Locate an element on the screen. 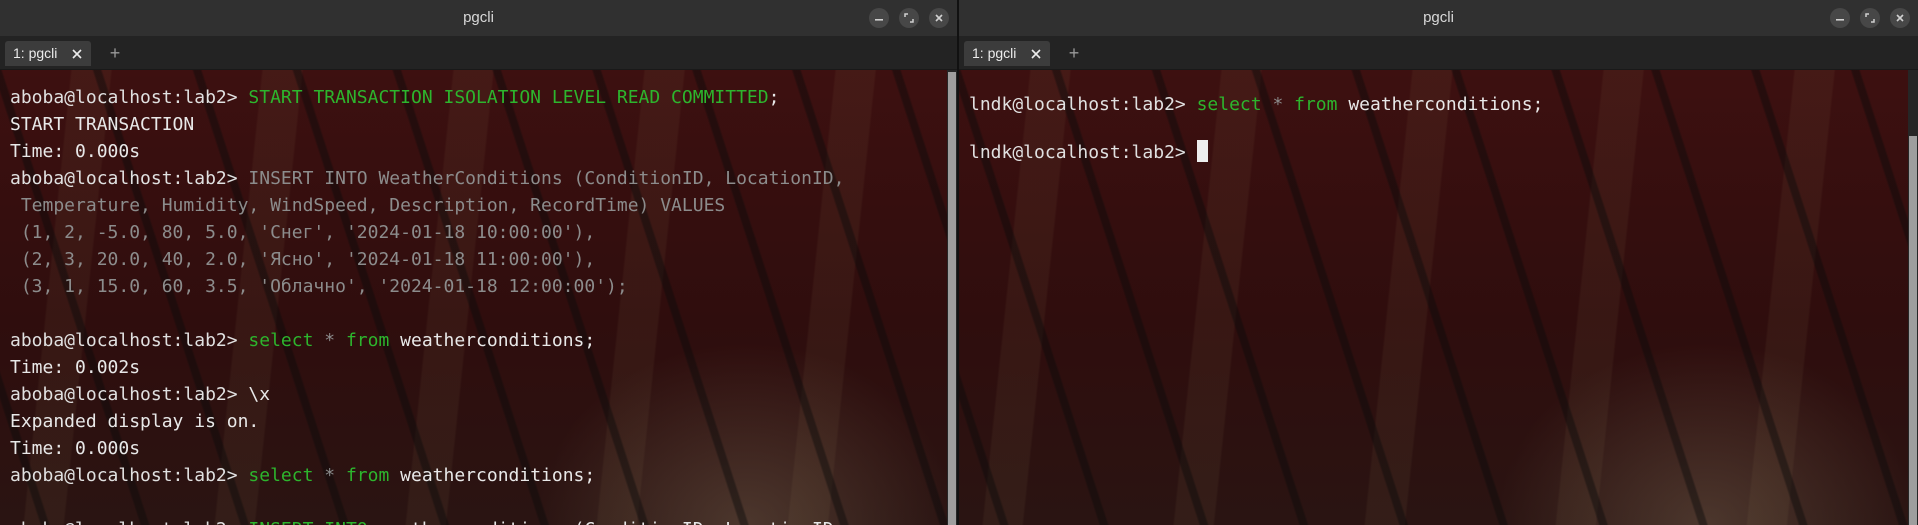  terminal-text: START TRANSACTION is located at coordinates (102, 124).